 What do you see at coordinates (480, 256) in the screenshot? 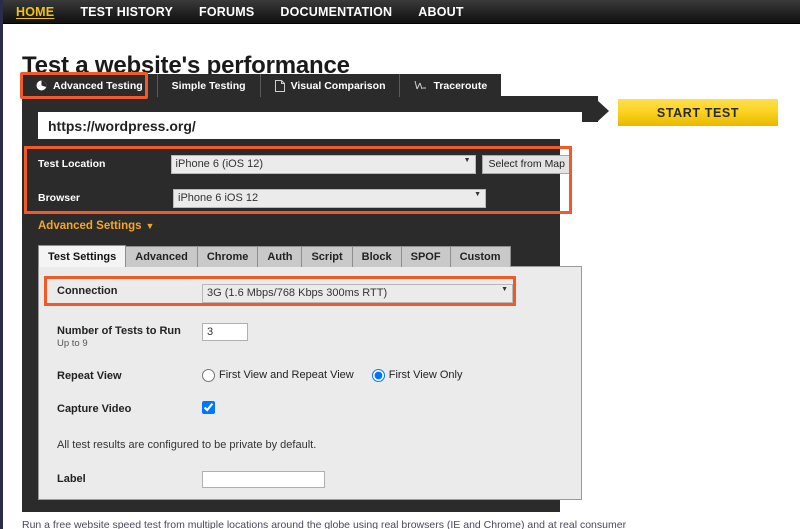
I see `subtab-custom: Custom` at bounding box center [480, 256].